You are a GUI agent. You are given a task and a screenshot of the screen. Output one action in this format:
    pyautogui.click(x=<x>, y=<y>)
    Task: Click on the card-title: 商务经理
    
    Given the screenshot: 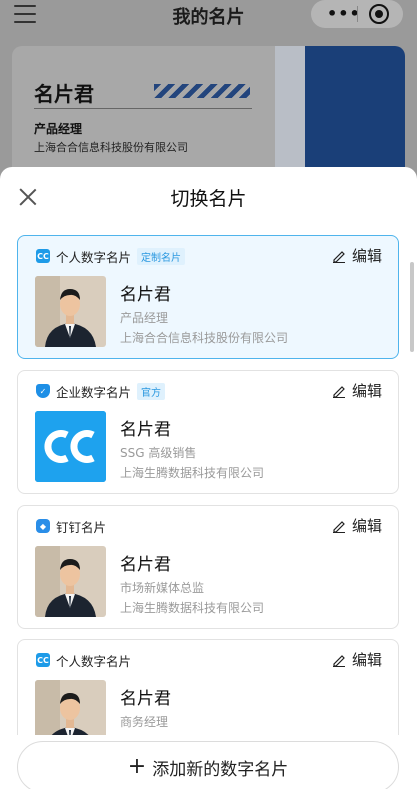 What is the action you would take?
    pyautogui.click(x=144, y=722)
    